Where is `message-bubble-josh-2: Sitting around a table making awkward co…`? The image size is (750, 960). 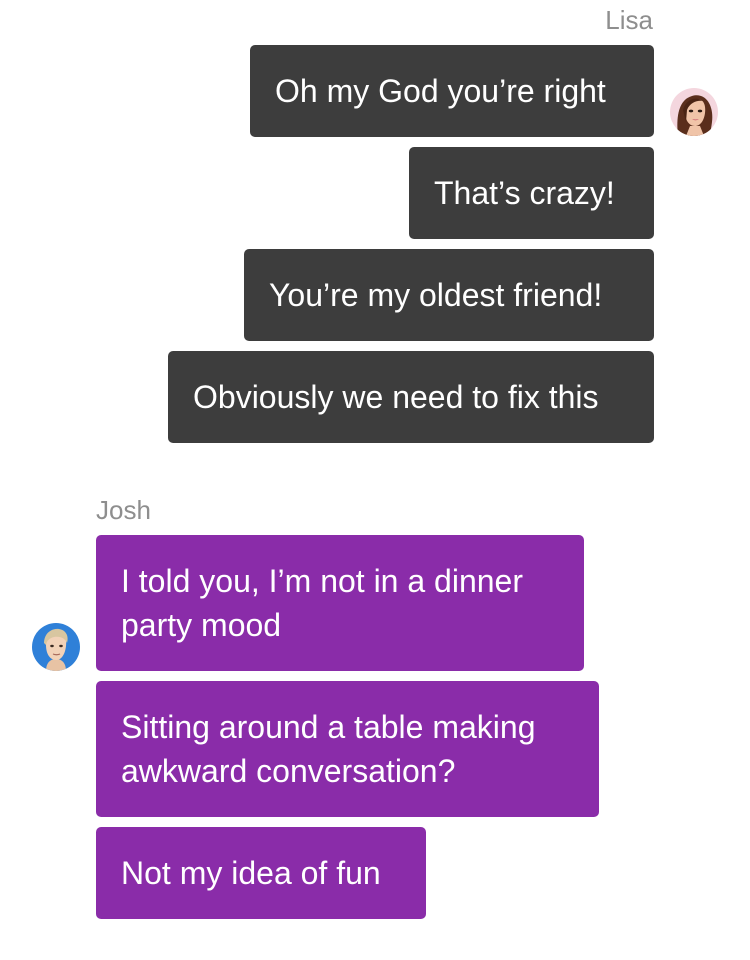 message-bubble-josh-2: Sitting around a table making awkward co… is located at coordinates (347, 749).